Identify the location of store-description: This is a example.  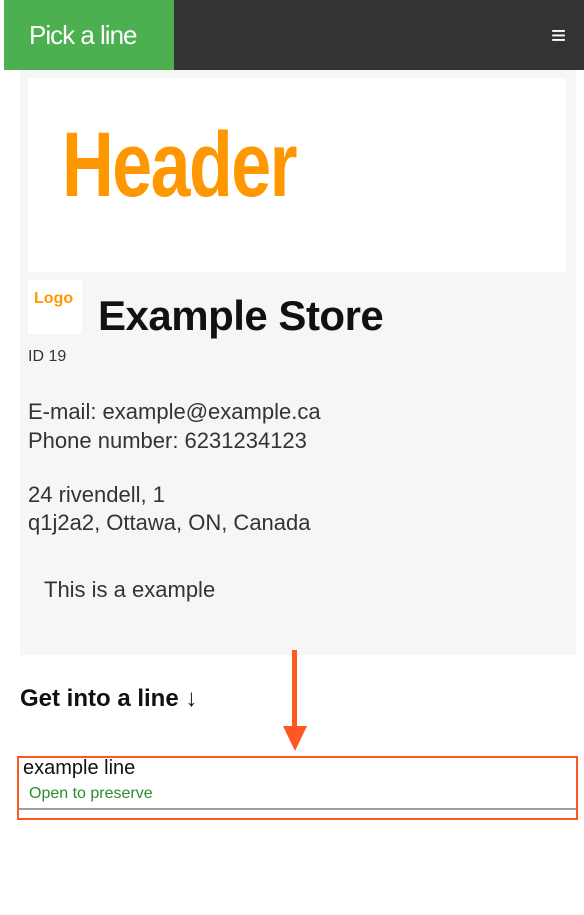
(130, 589).